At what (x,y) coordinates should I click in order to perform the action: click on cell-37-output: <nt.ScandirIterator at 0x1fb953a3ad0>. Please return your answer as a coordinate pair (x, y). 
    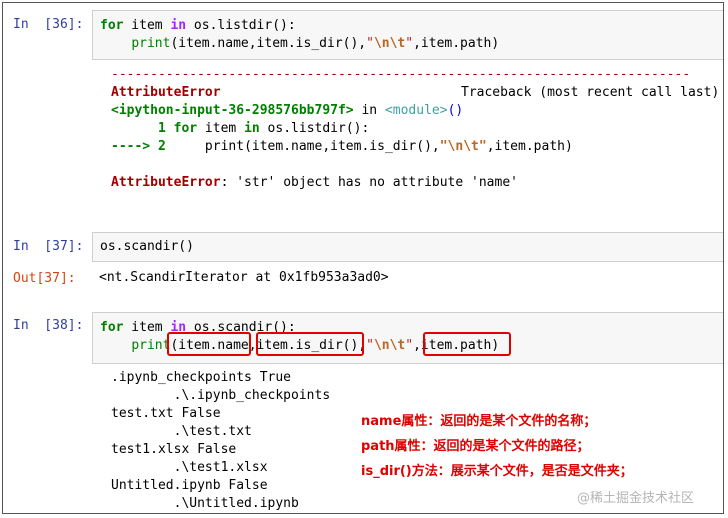
    Looking at the image, I should click on (244, 277).